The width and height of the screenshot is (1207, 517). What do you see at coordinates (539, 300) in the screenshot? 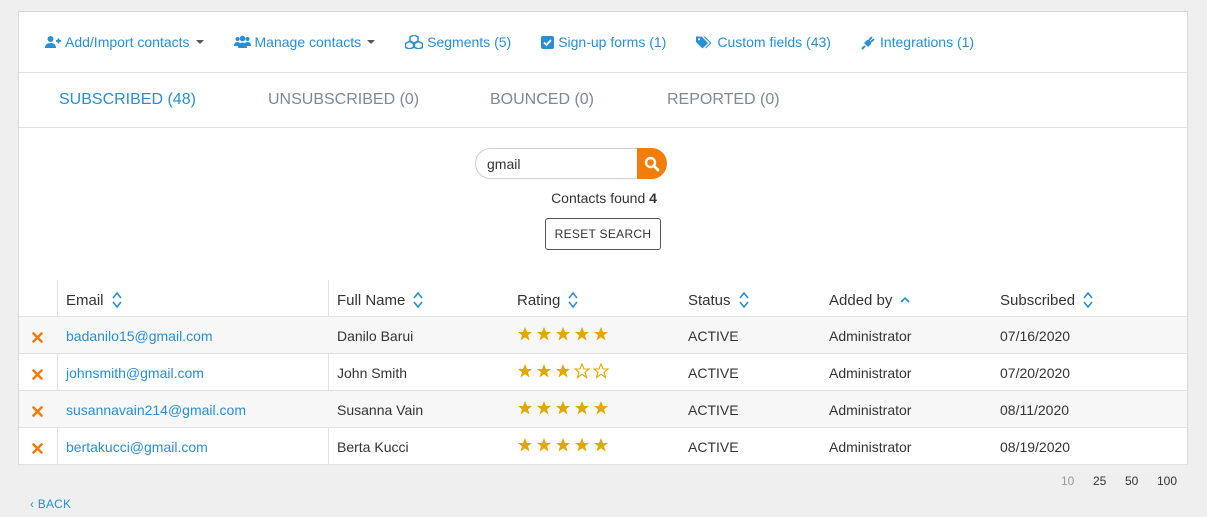
I see `header-rating-label: Rating` at bounding box center [539, 300].